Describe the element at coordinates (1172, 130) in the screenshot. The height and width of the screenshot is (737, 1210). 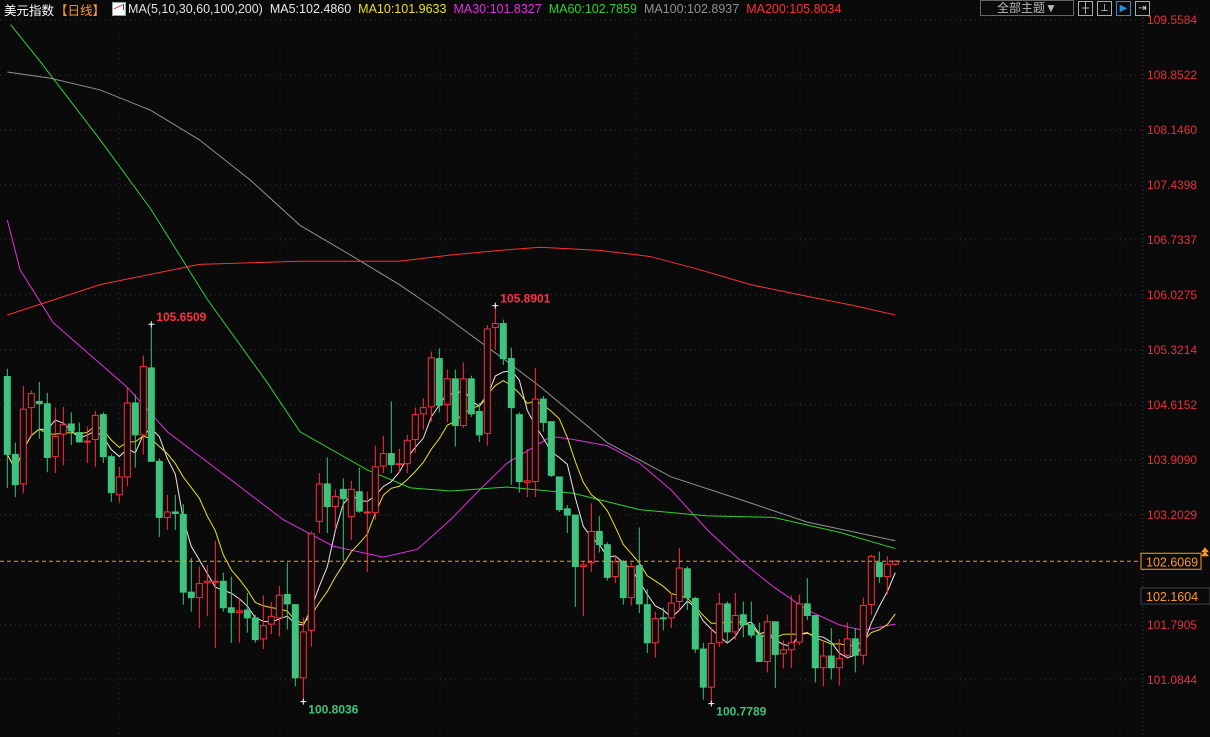
I see `y-tick-label: 108.1460` at that location.